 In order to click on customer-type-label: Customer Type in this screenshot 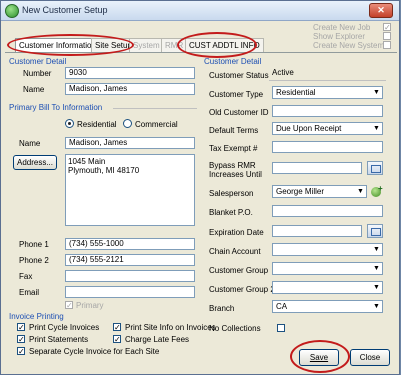, I will do `click(236, 94)`.